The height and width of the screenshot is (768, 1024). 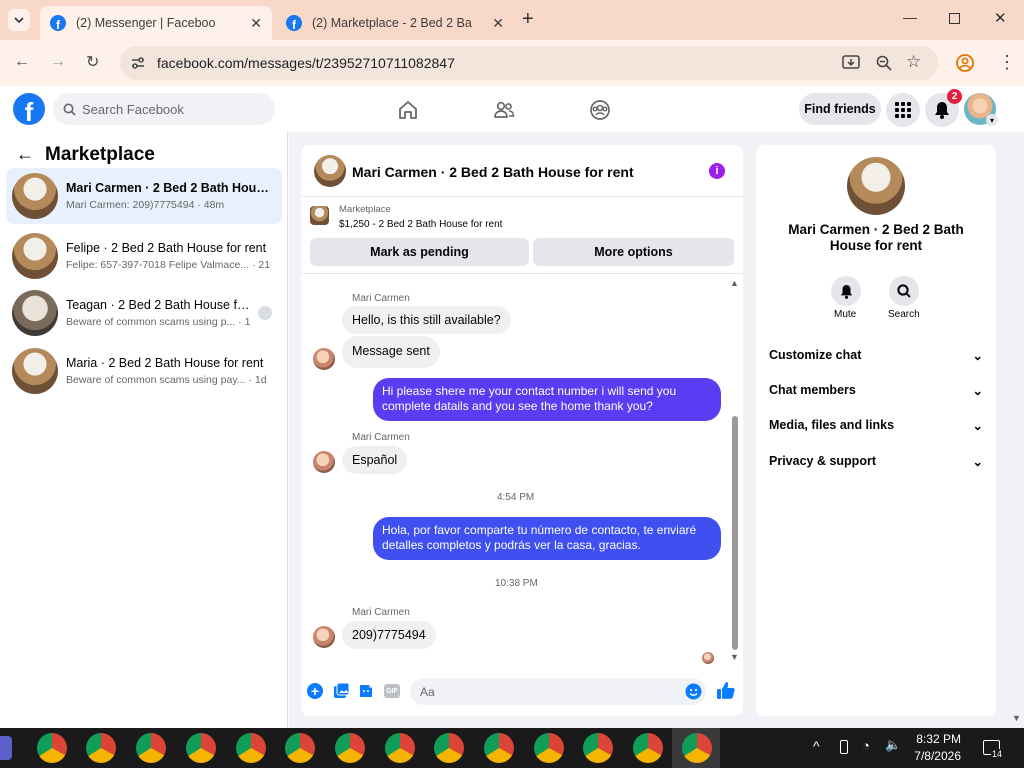 What do you see at coordinates (904, 291) in the screenshot?
I see `search-in-conversation-button` at bounding box center [904, 291].